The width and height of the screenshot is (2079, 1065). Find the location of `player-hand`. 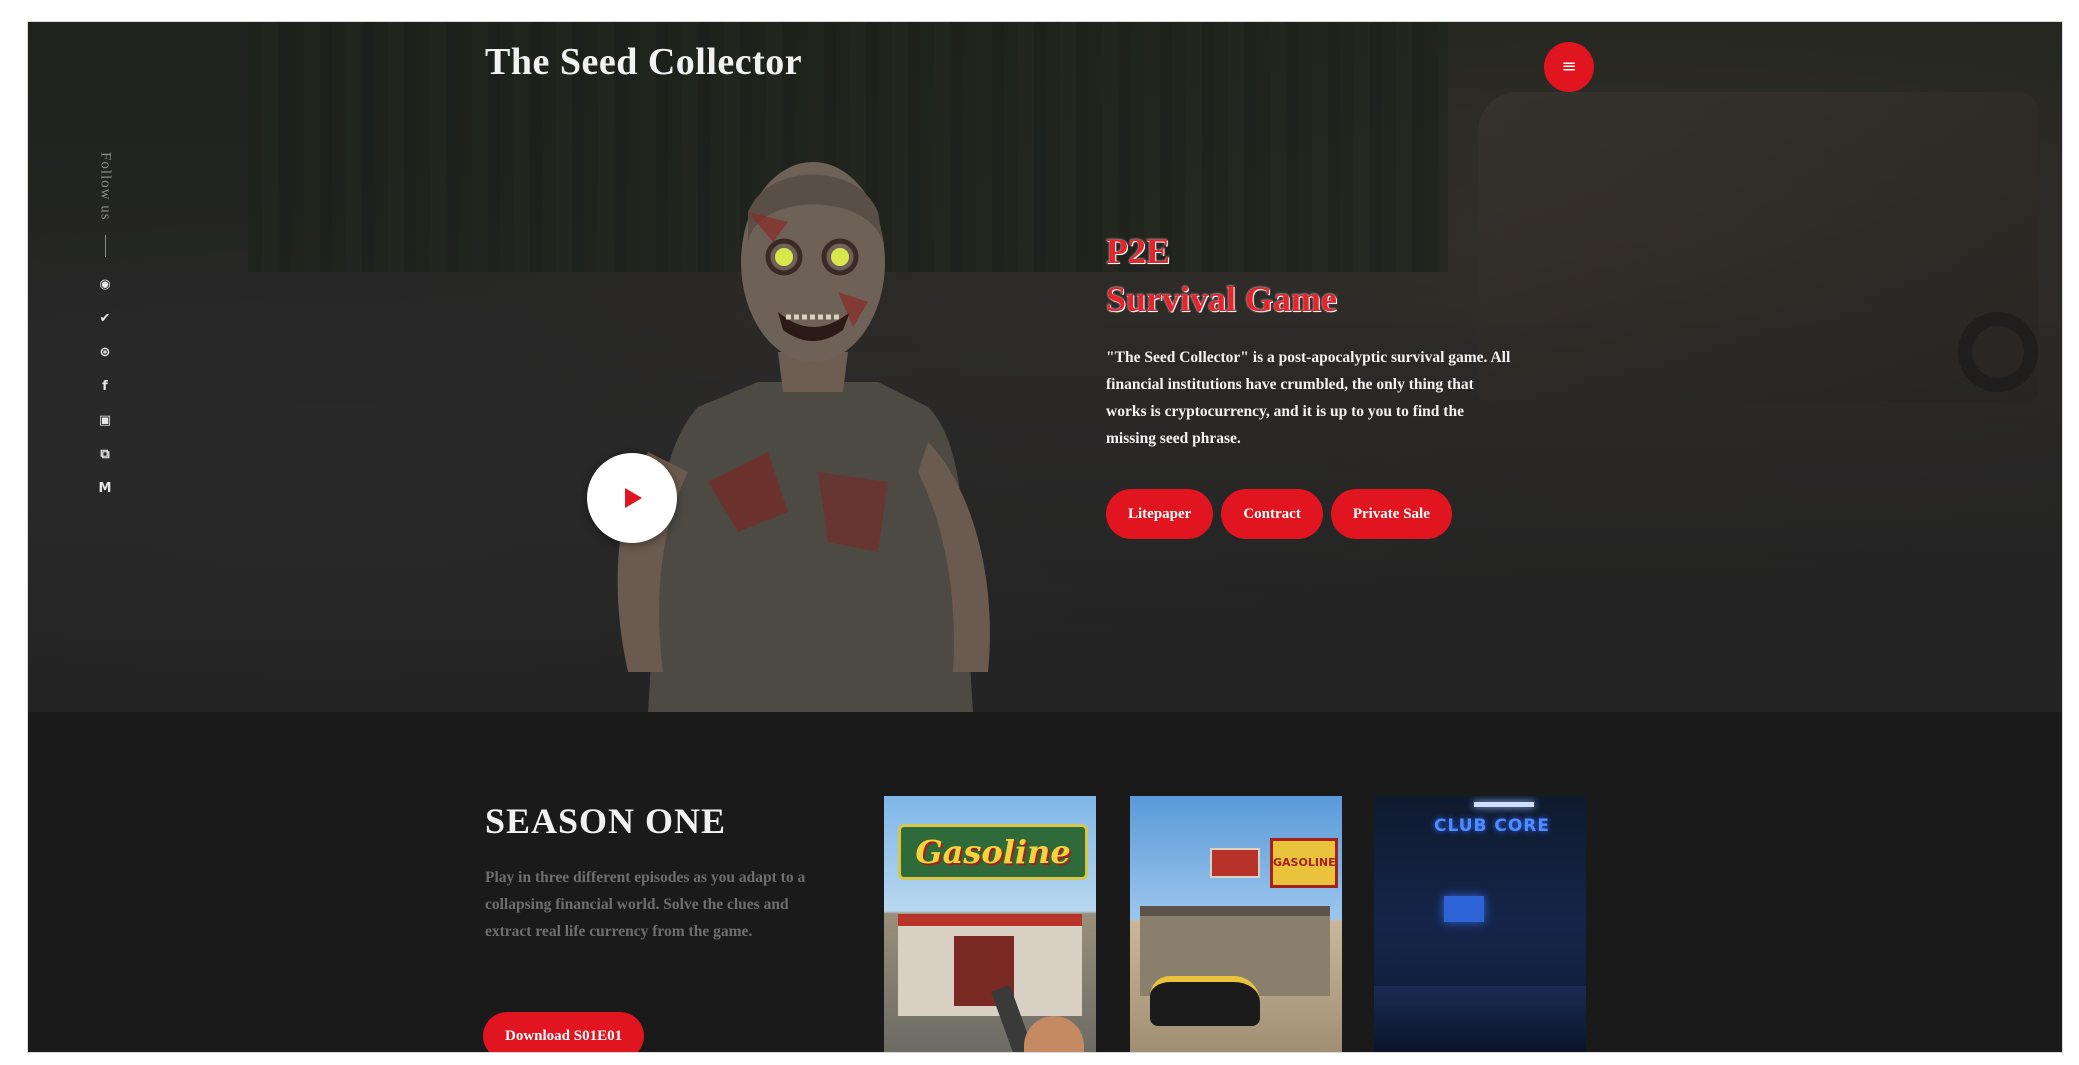

player-hand is located at coordinates (1054, 1034).